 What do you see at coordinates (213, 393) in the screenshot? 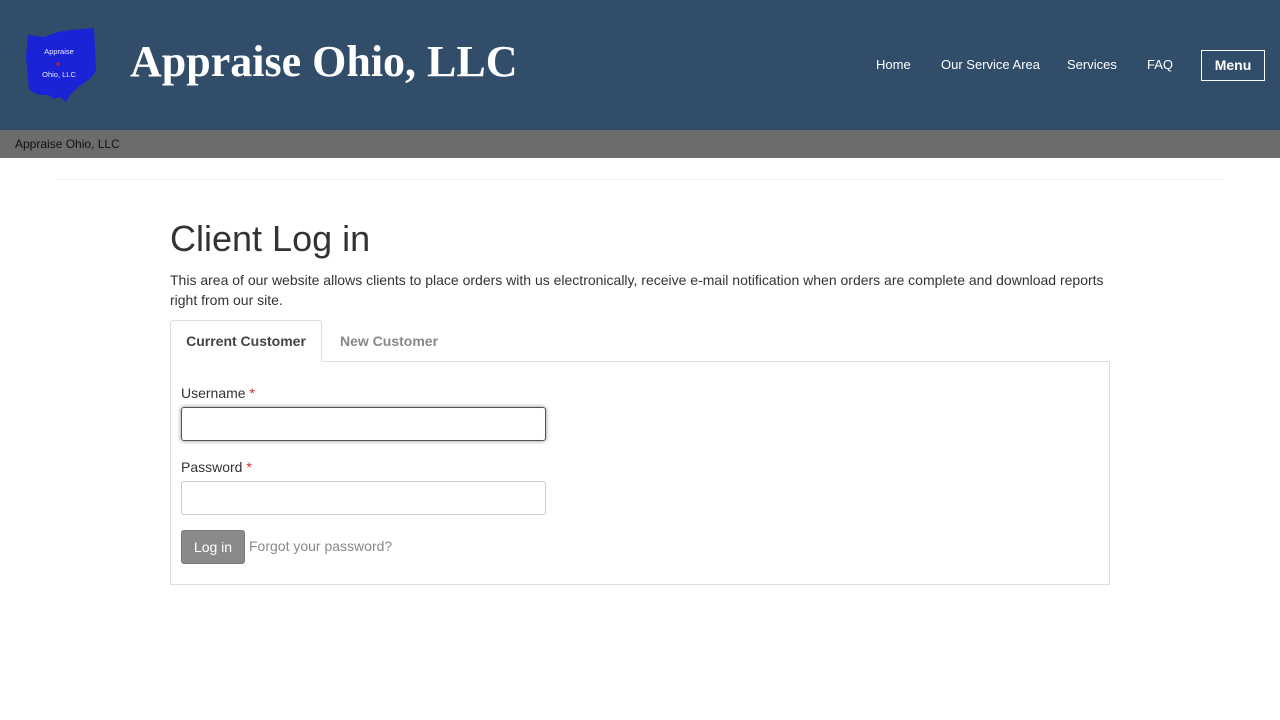
I see `username-label-text: Username` at bounding box center [213, 393].